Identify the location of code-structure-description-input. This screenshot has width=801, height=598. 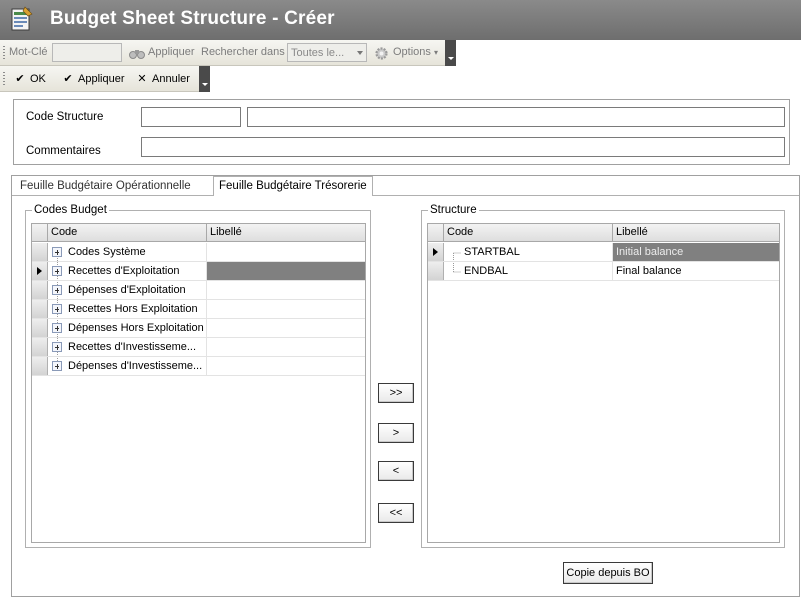
(516, 117).